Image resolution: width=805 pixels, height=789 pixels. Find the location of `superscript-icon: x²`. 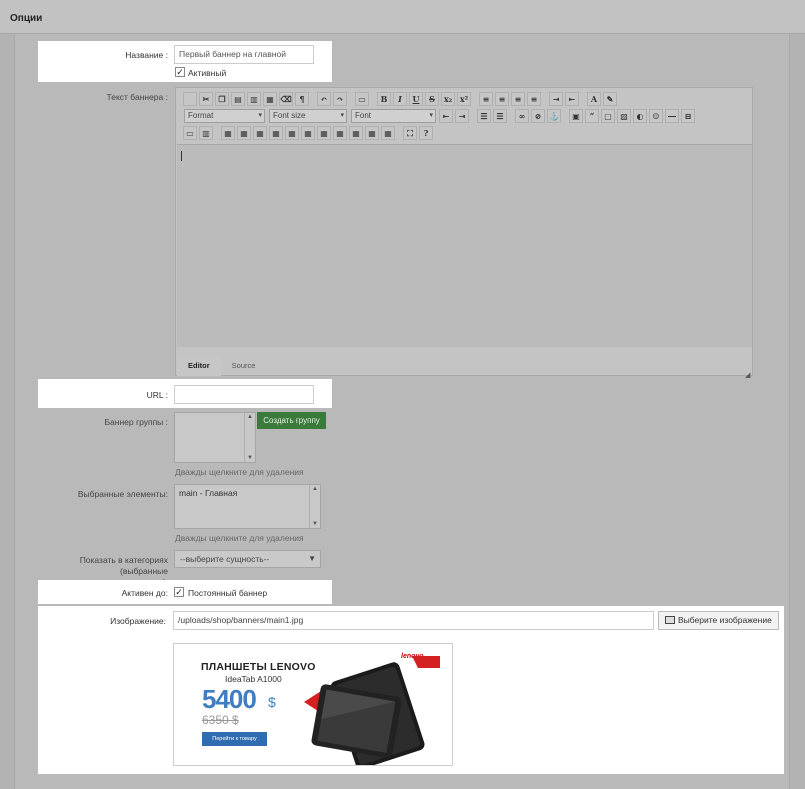

superscript-icon: x² is located at coordinates (464, 99).